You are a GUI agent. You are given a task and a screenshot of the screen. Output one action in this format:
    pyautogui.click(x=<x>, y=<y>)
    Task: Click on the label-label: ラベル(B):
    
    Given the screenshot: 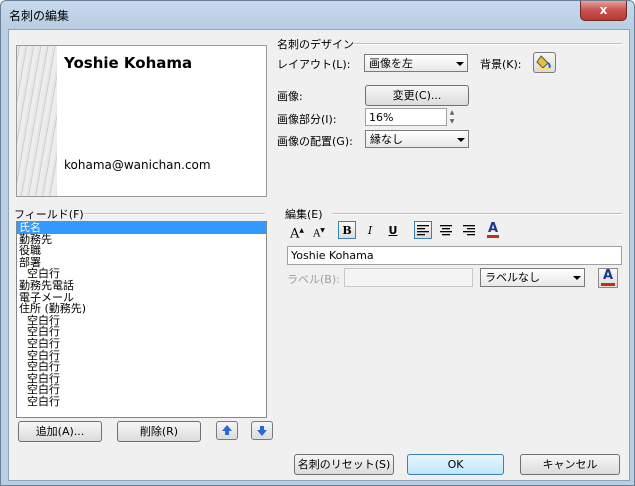 What is the action you would take?
    pyautogui.click(x=313, y=279)
    